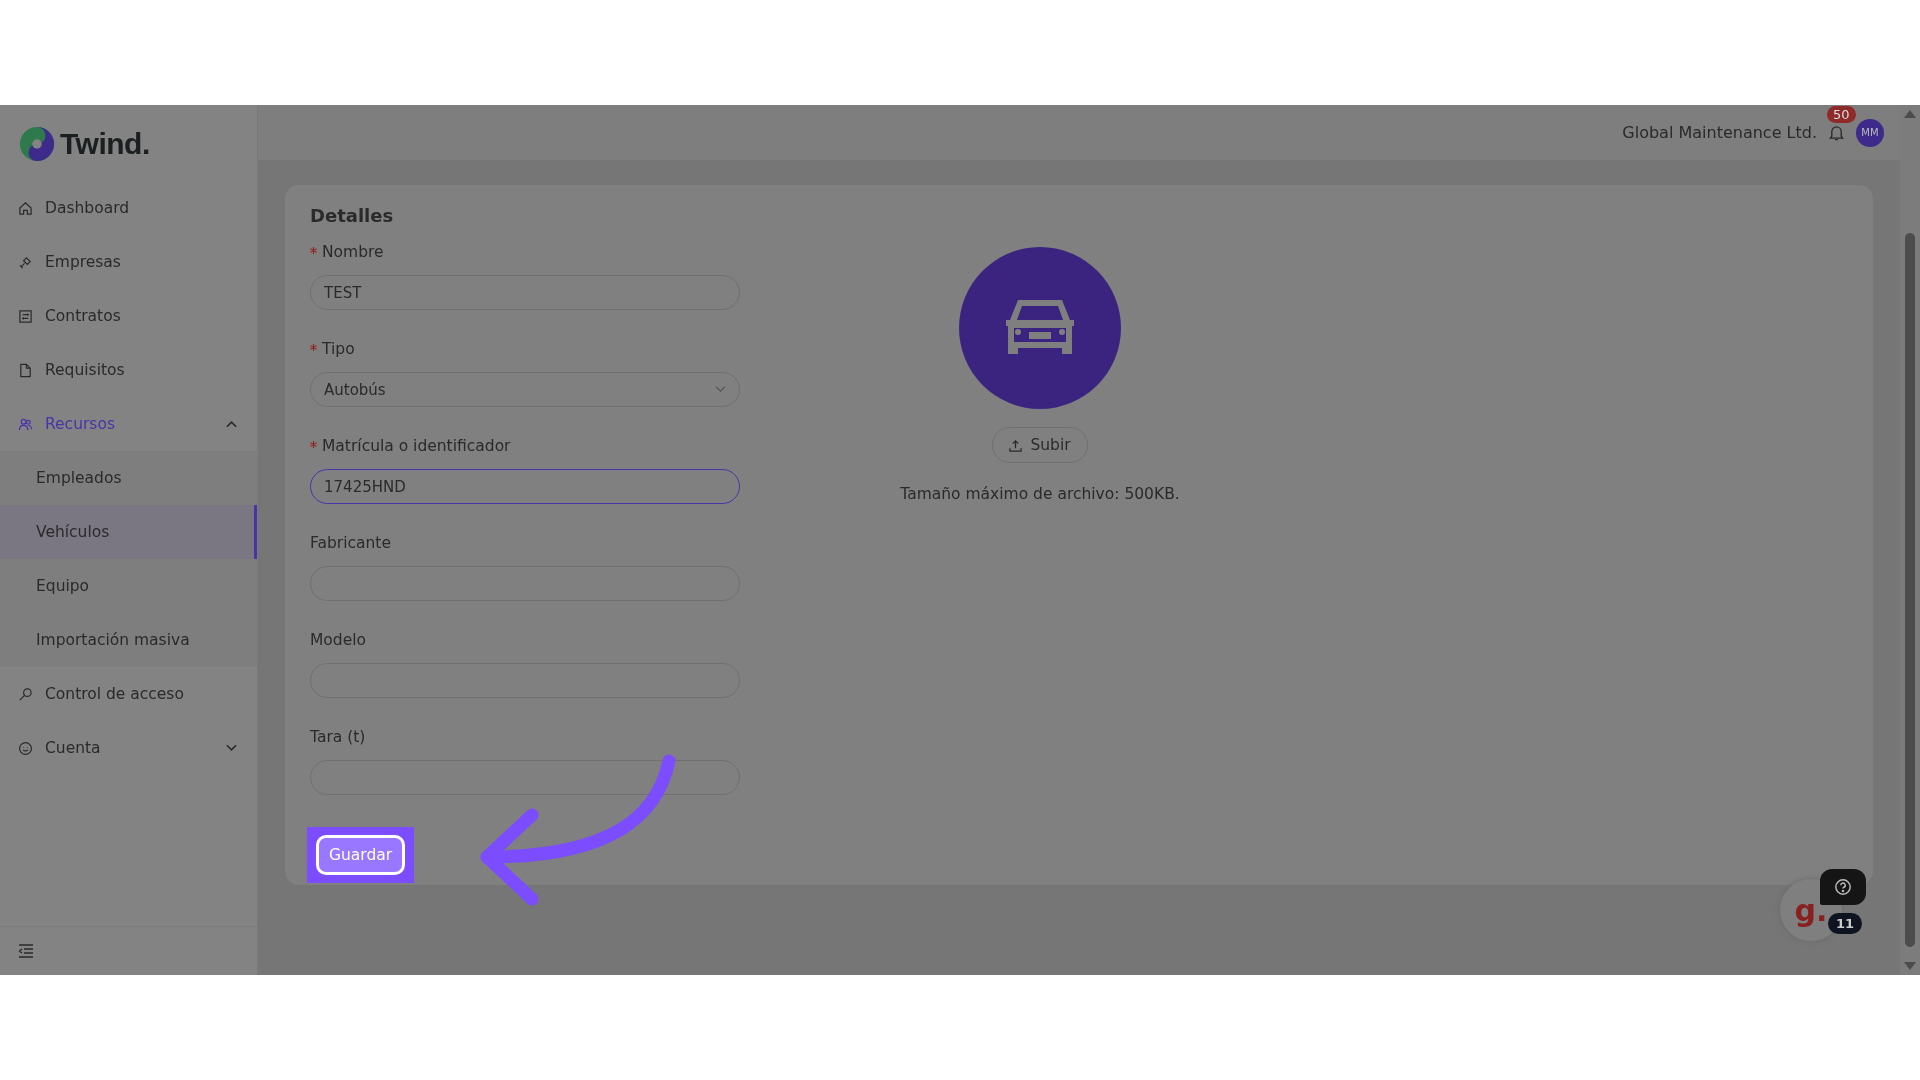  Describe the element at coordinates (525, 292) in the screenshot. I see `input-field: TEST` at that location.